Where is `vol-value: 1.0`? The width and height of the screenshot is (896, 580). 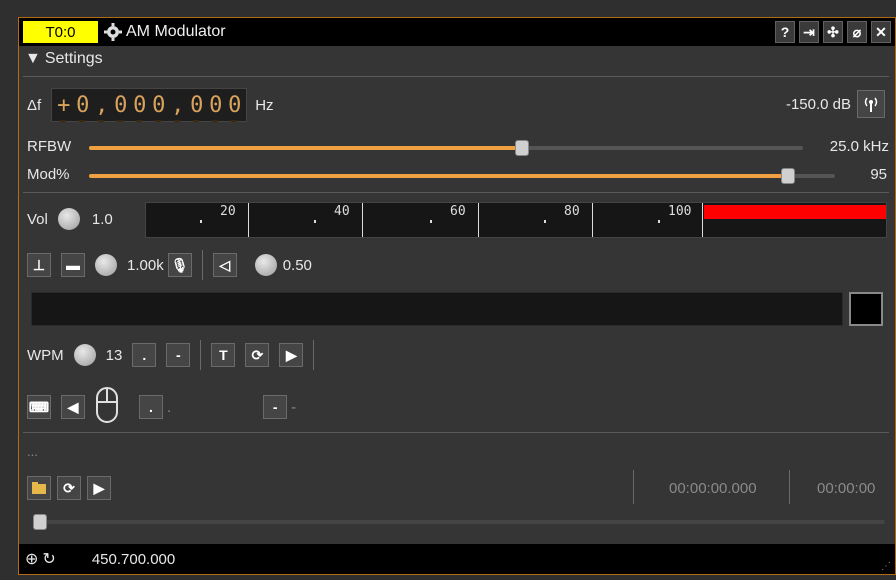
vol-value: 1.0 is located at coordinates (102, 219).